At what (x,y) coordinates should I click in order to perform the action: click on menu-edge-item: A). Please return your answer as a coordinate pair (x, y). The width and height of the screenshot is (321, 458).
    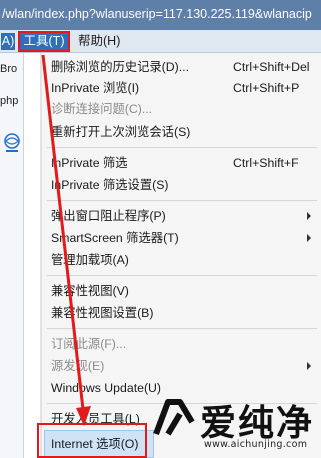
    Looking at the image, I should click on (8, 41).